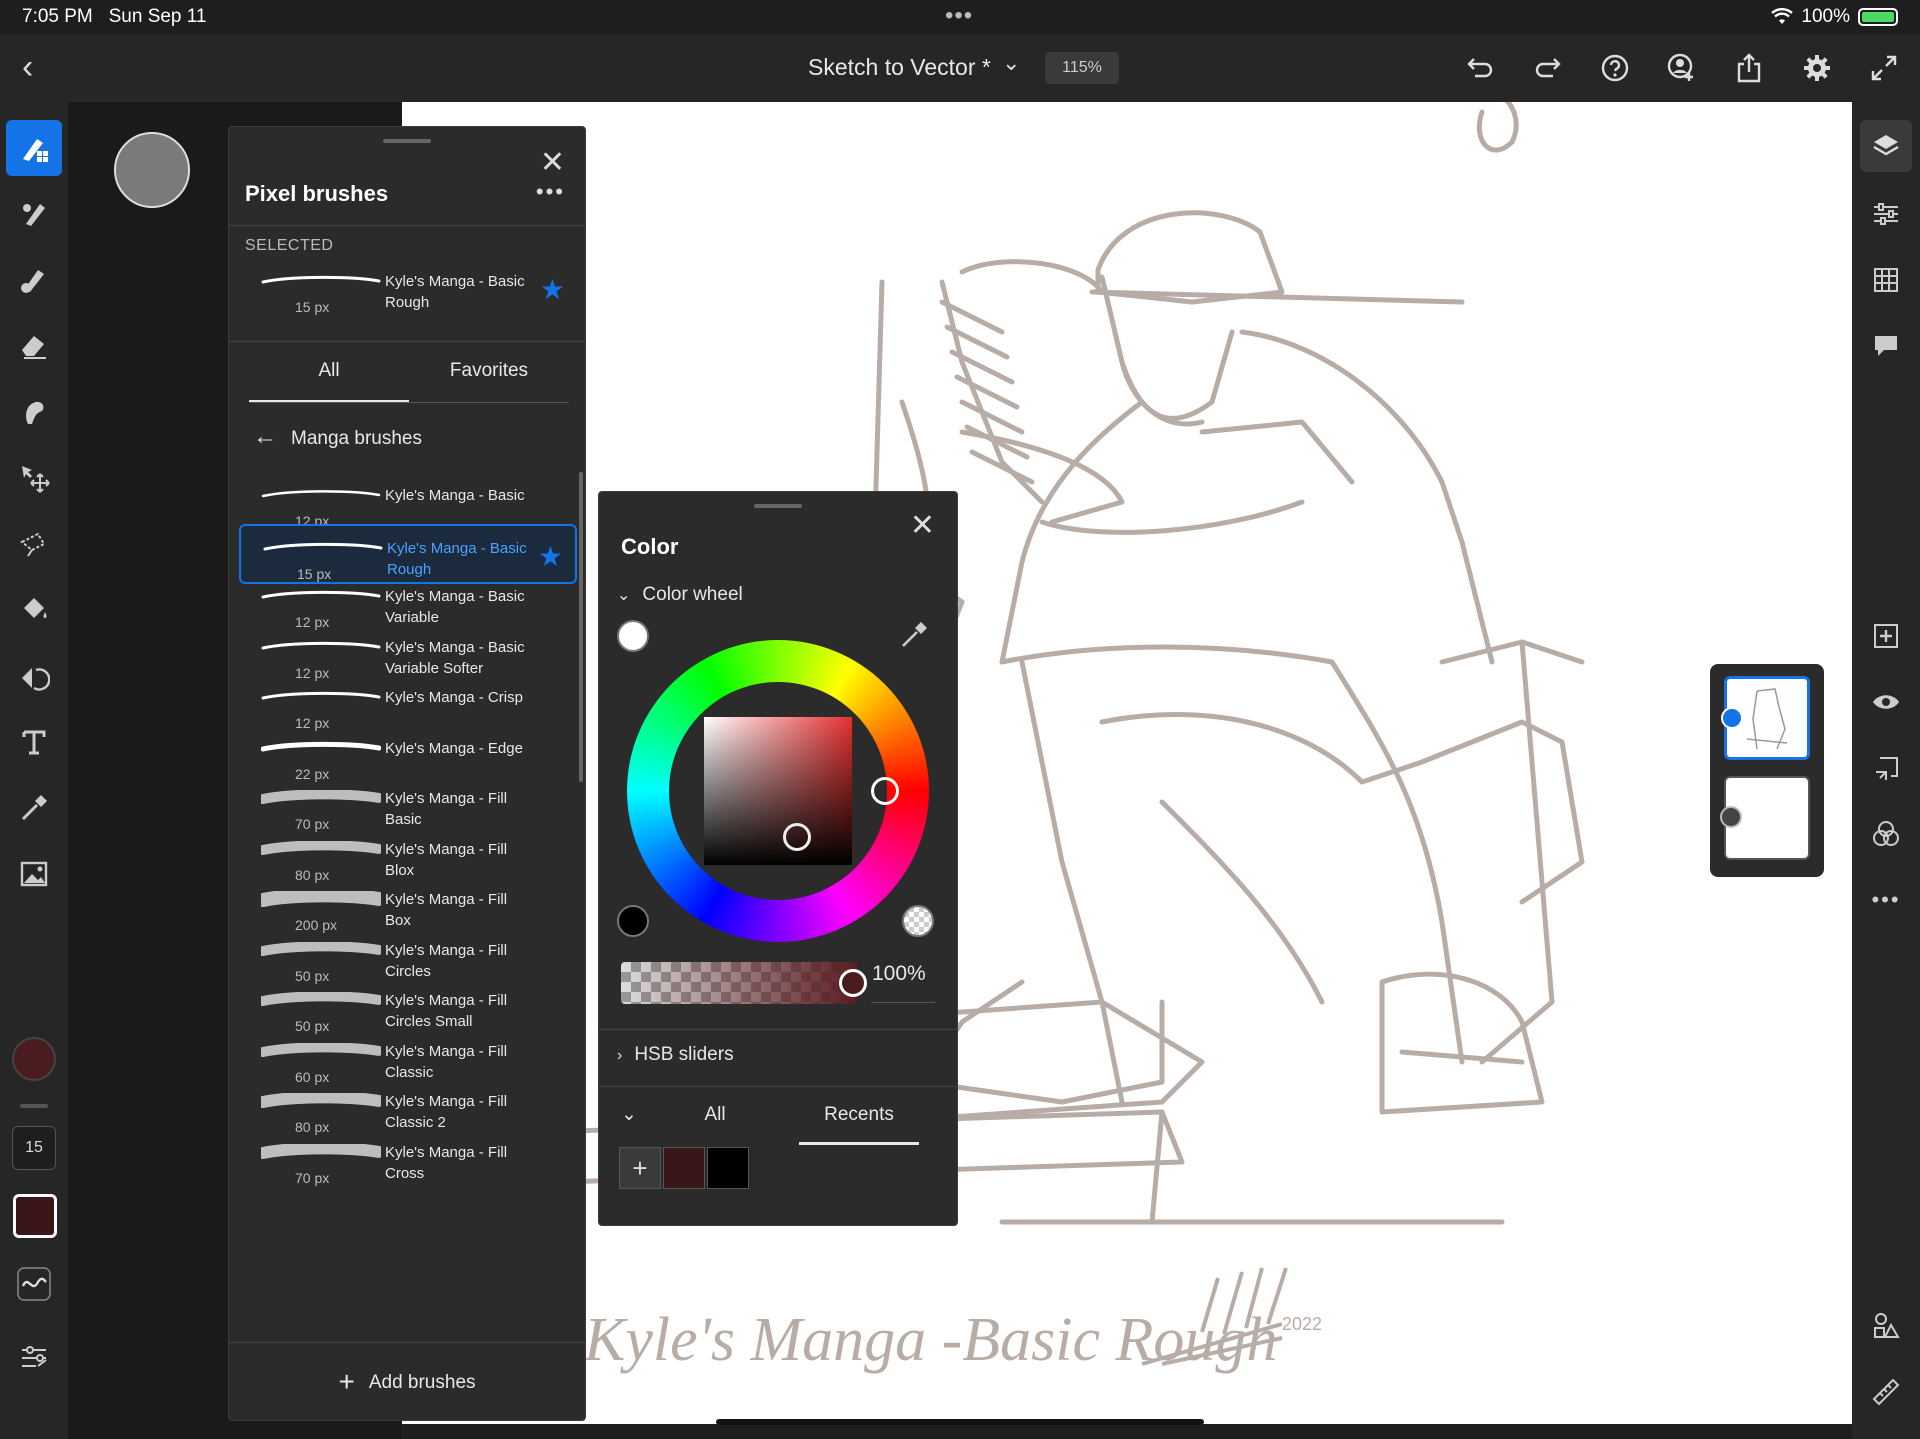 The image size is (1920, 1439). Describe the element at coordinates (1886, 1326) in the screenshot. I see `shapes-icon` at that location.